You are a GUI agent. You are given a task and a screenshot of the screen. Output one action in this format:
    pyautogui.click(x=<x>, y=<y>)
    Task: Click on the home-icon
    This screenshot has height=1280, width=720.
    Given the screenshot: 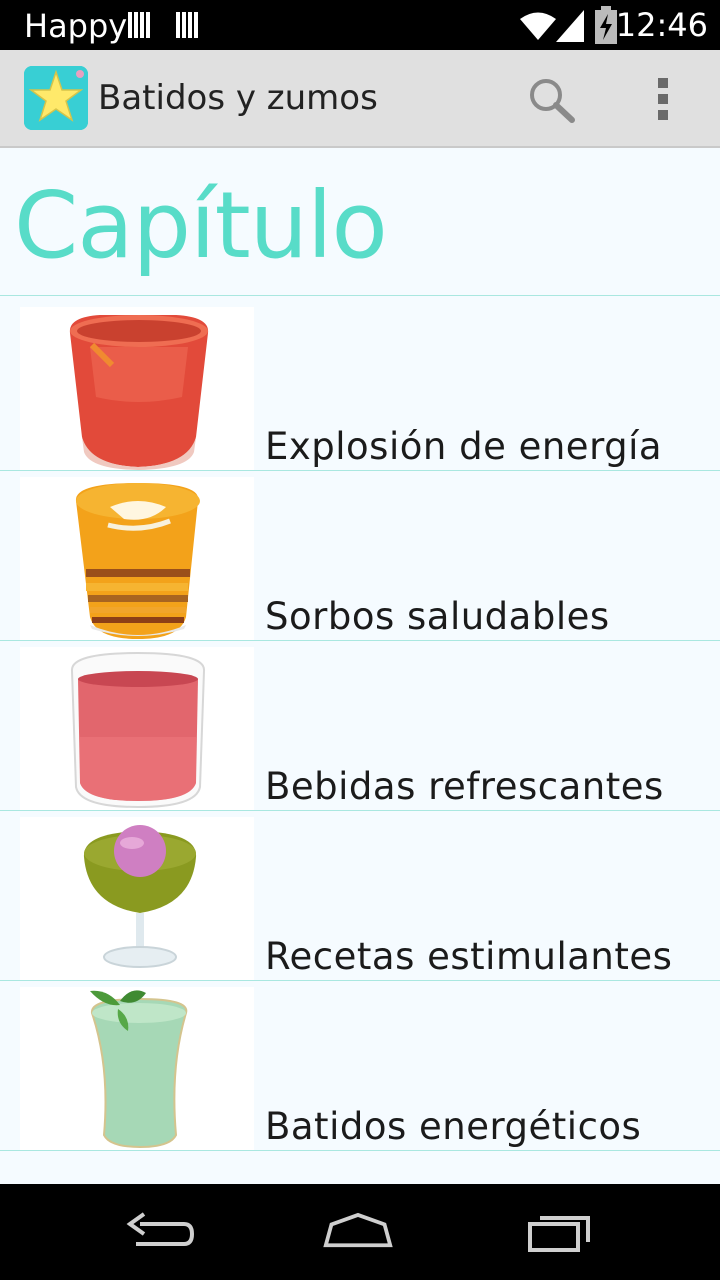 What is the action you would take?
    pyautogui.click(x=358, y=1232)
    